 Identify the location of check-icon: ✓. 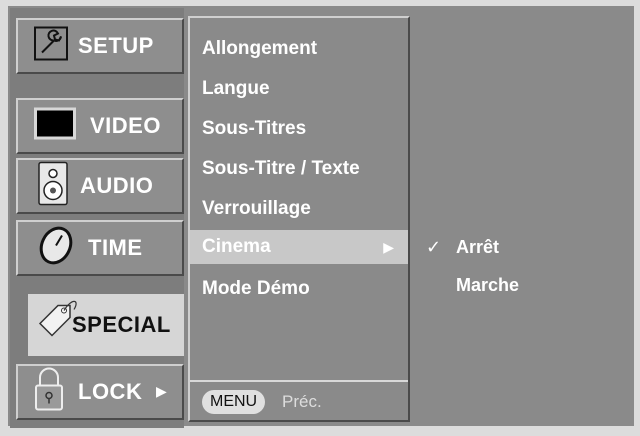
(434, 247).